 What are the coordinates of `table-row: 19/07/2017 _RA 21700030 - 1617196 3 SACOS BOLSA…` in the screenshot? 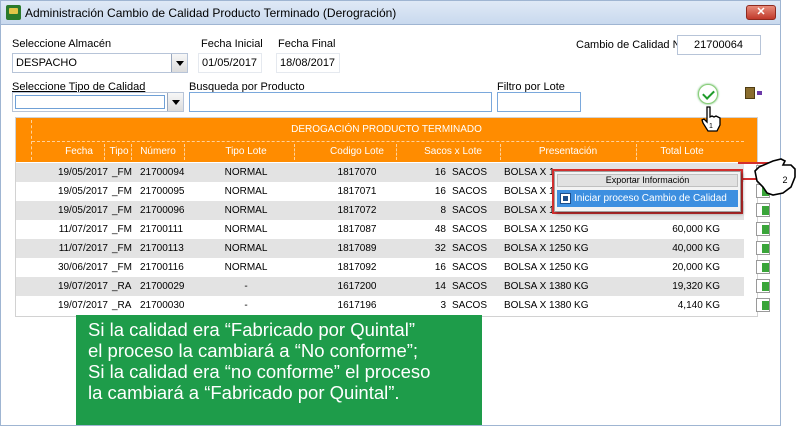 It's located at (380, 305).